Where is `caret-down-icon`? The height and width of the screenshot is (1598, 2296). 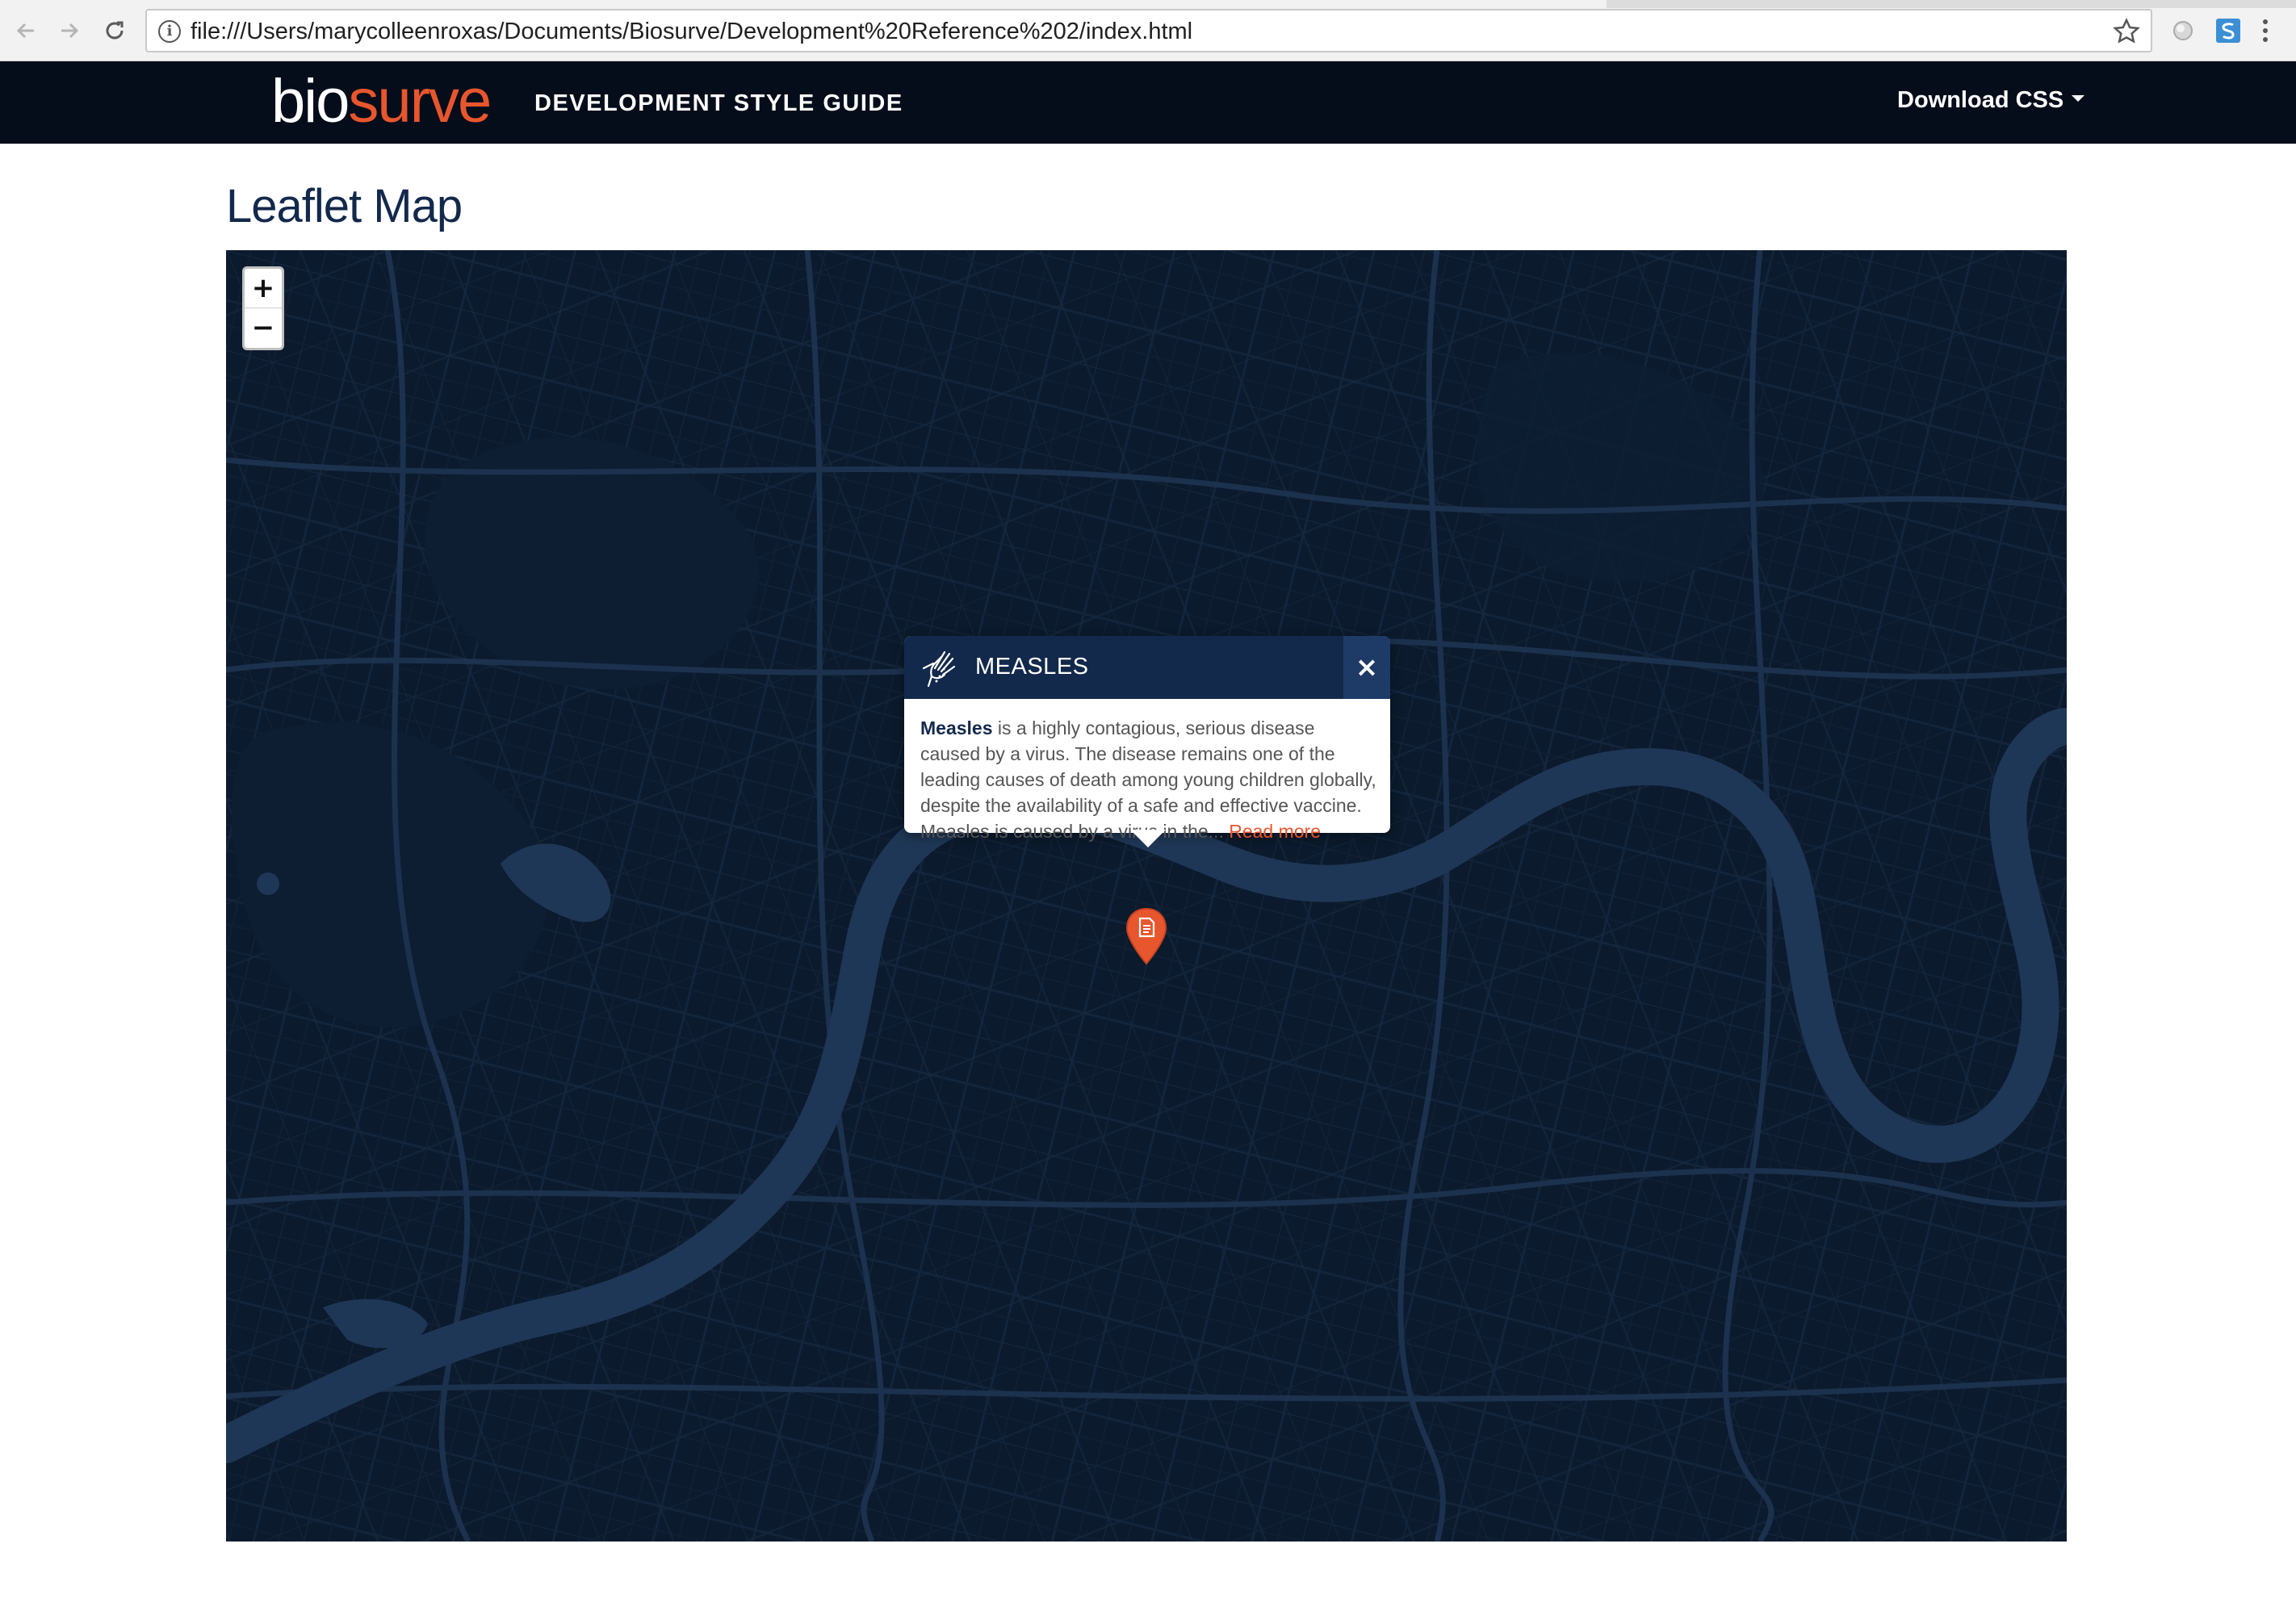 caret-down-icon is located at coordinates (2078, 98).